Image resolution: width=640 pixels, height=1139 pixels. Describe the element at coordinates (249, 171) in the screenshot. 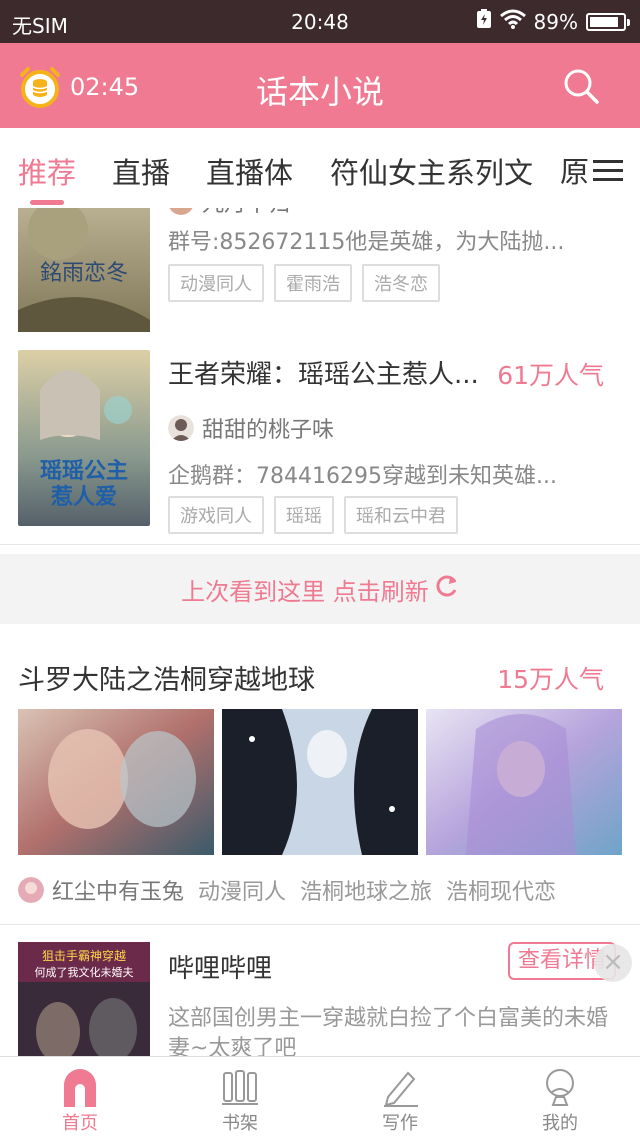

I see `tab-live-style: 直播体` at that location.